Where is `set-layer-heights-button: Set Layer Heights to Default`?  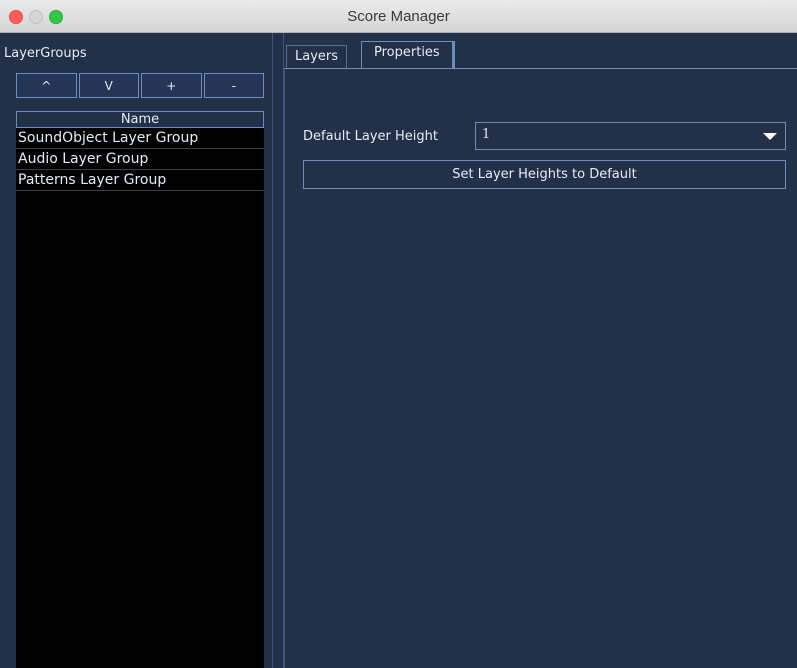
set-layer-heights-button: Set Layer Heights to Default is located at coordinates (544, 174).